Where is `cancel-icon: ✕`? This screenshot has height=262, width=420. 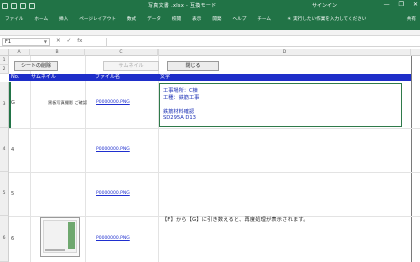
cancel-icon: ✕ is located at coordinates (58, 41).